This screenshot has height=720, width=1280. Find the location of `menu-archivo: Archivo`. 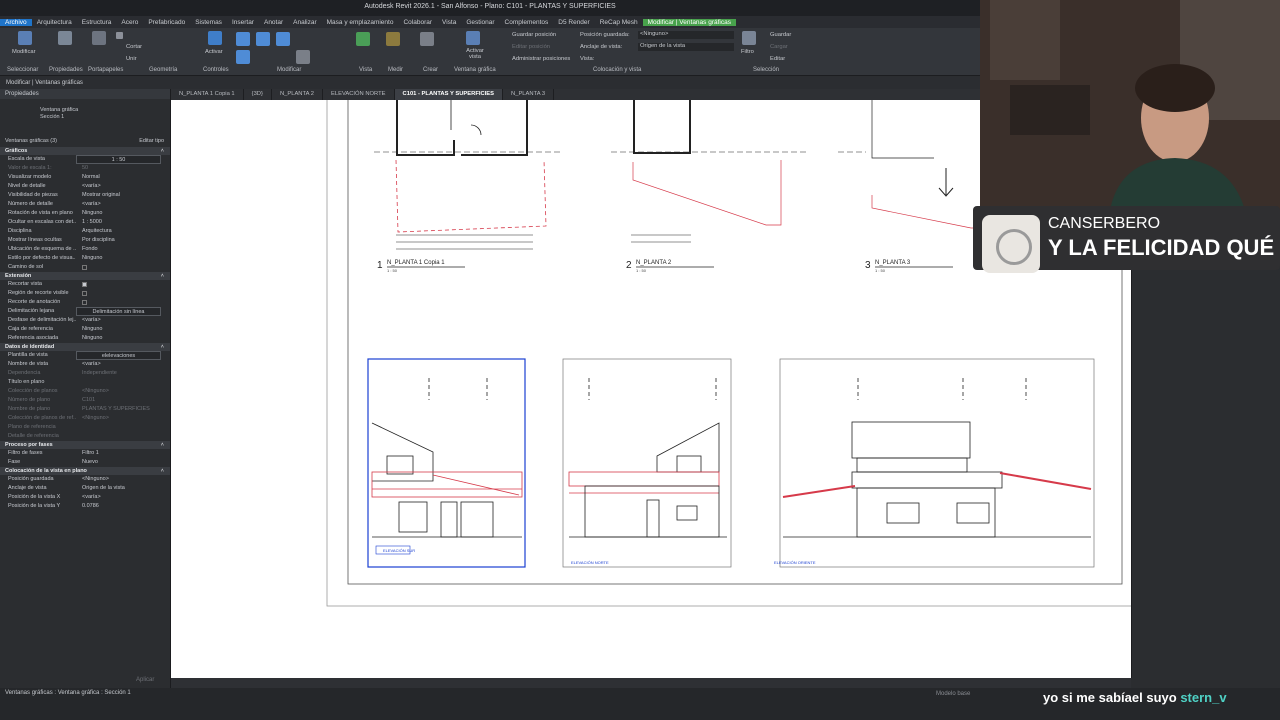

menu-archivo: Archivo is located at coordinates (16, 22).